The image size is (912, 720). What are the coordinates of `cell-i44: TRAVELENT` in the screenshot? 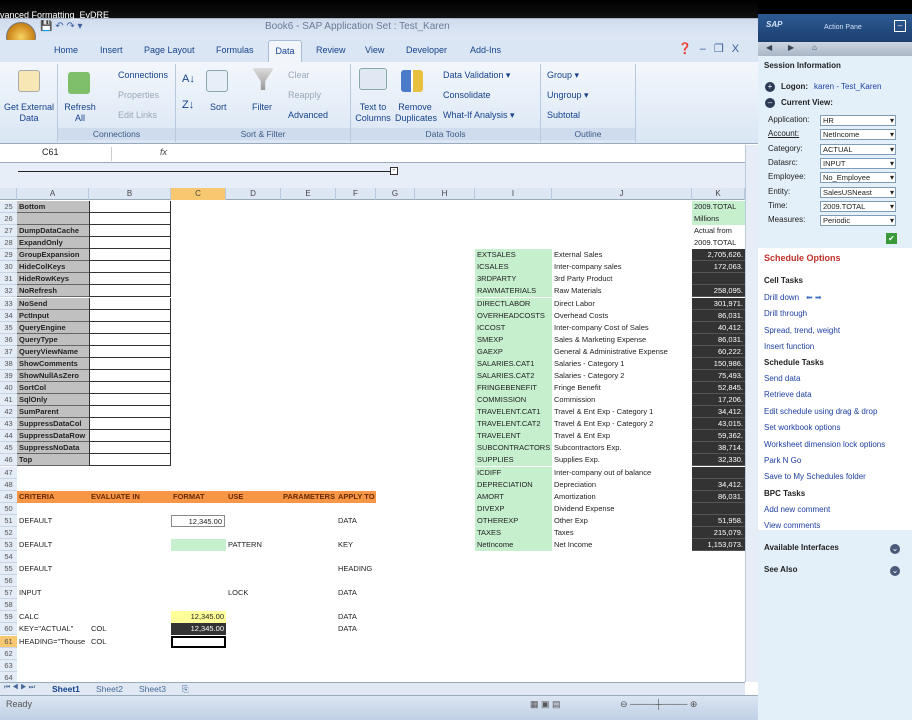 It's located at (513, 436).